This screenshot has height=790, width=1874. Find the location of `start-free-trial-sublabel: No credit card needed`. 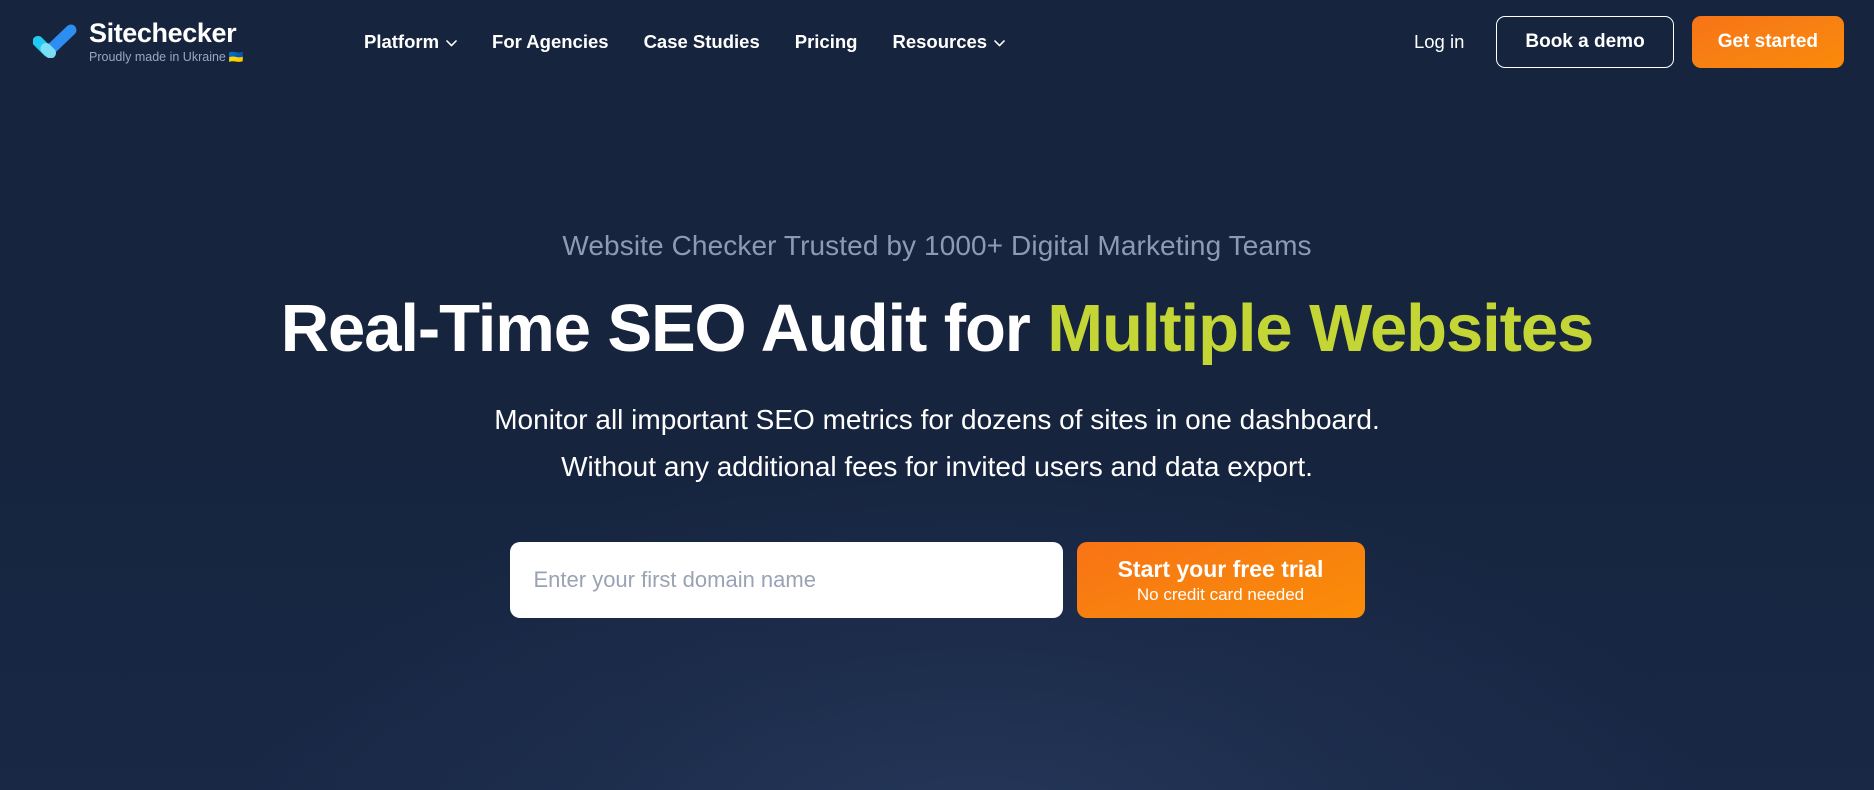

start-free-trial-sublabel: No credit card needed is located at coordinates (1220, 594).